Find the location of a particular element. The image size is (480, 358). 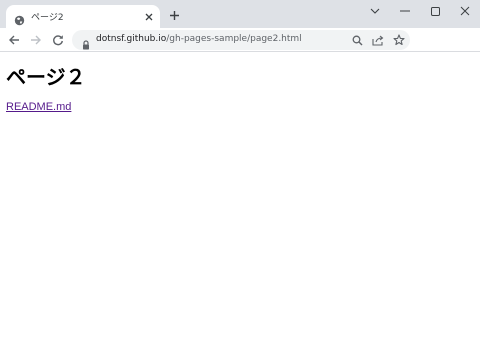

tab-active: ページ2 is located at coordinates (83, 16).